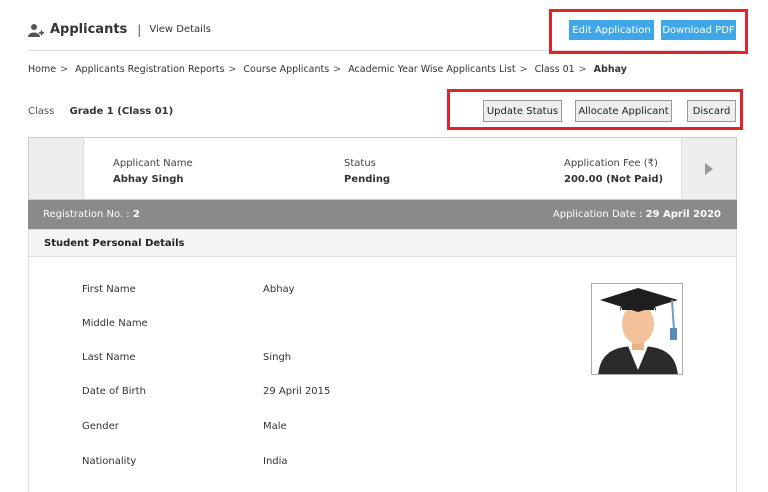  I want to click on user-add-icon, so click(36, 30).